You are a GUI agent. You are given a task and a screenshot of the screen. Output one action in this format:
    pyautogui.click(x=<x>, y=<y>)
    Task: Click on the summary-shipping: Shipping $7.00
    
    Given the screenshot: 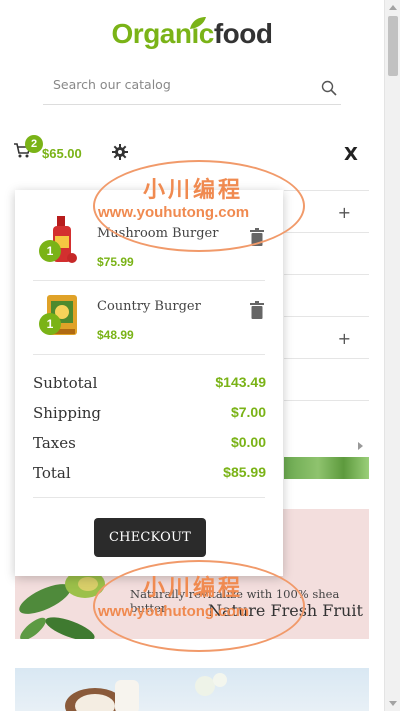 What is the action you would take?
    pyautogui.click(x=149, y=415)
    